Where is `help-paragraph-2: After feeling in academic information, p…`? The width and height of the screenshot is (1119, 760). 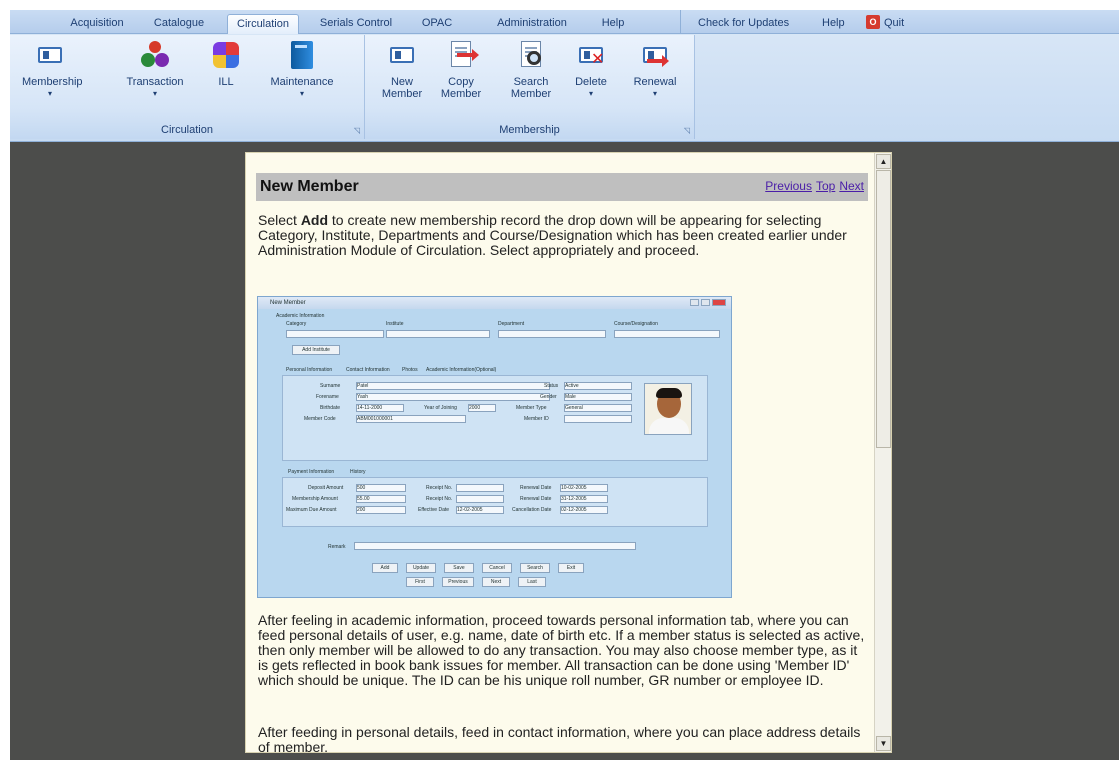 help-paragraph-2: After feeling in academic information, p… is located at coordinates (561, 650).